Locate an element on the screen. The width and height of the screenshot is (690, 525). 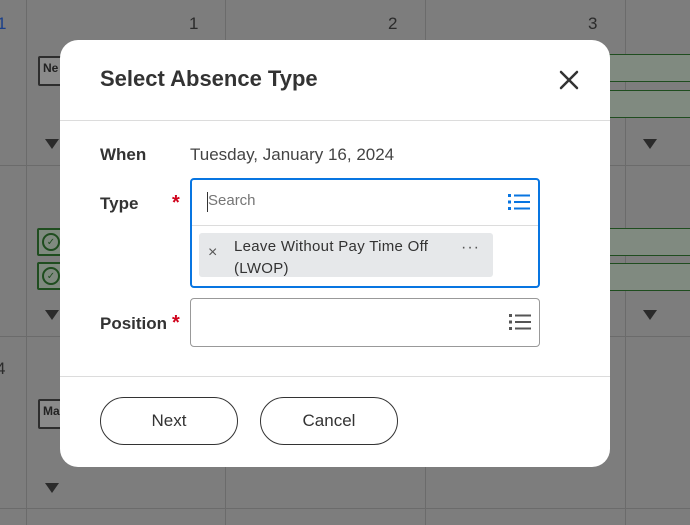
selected-type-label: Leave Without Pay Time Off (LWOP) is located at coordinates (331, 257).